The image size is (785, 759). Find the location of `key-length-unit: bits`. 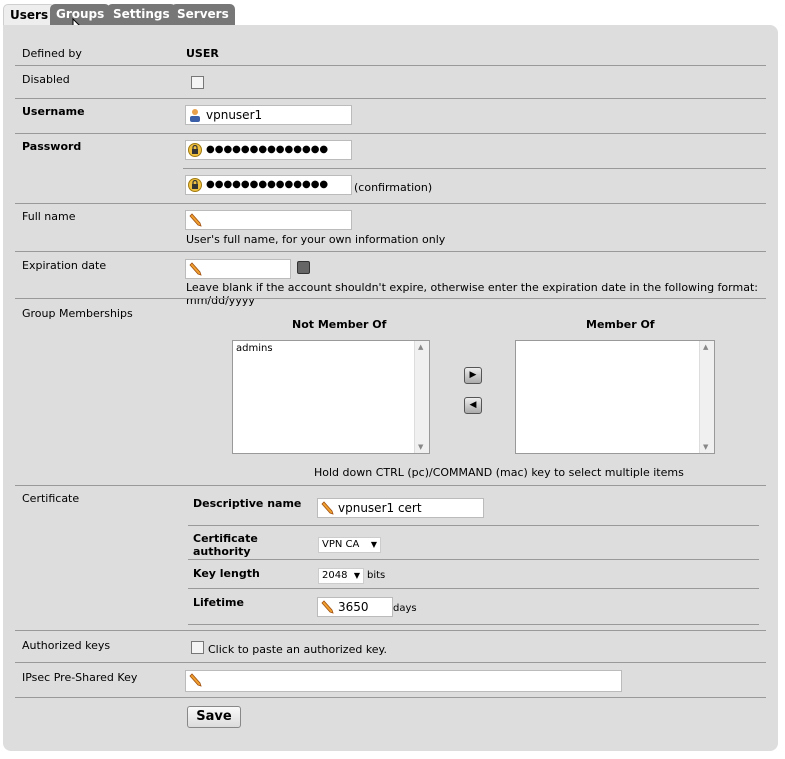

key-length-unit: bits is located at coordinates (376, 575).